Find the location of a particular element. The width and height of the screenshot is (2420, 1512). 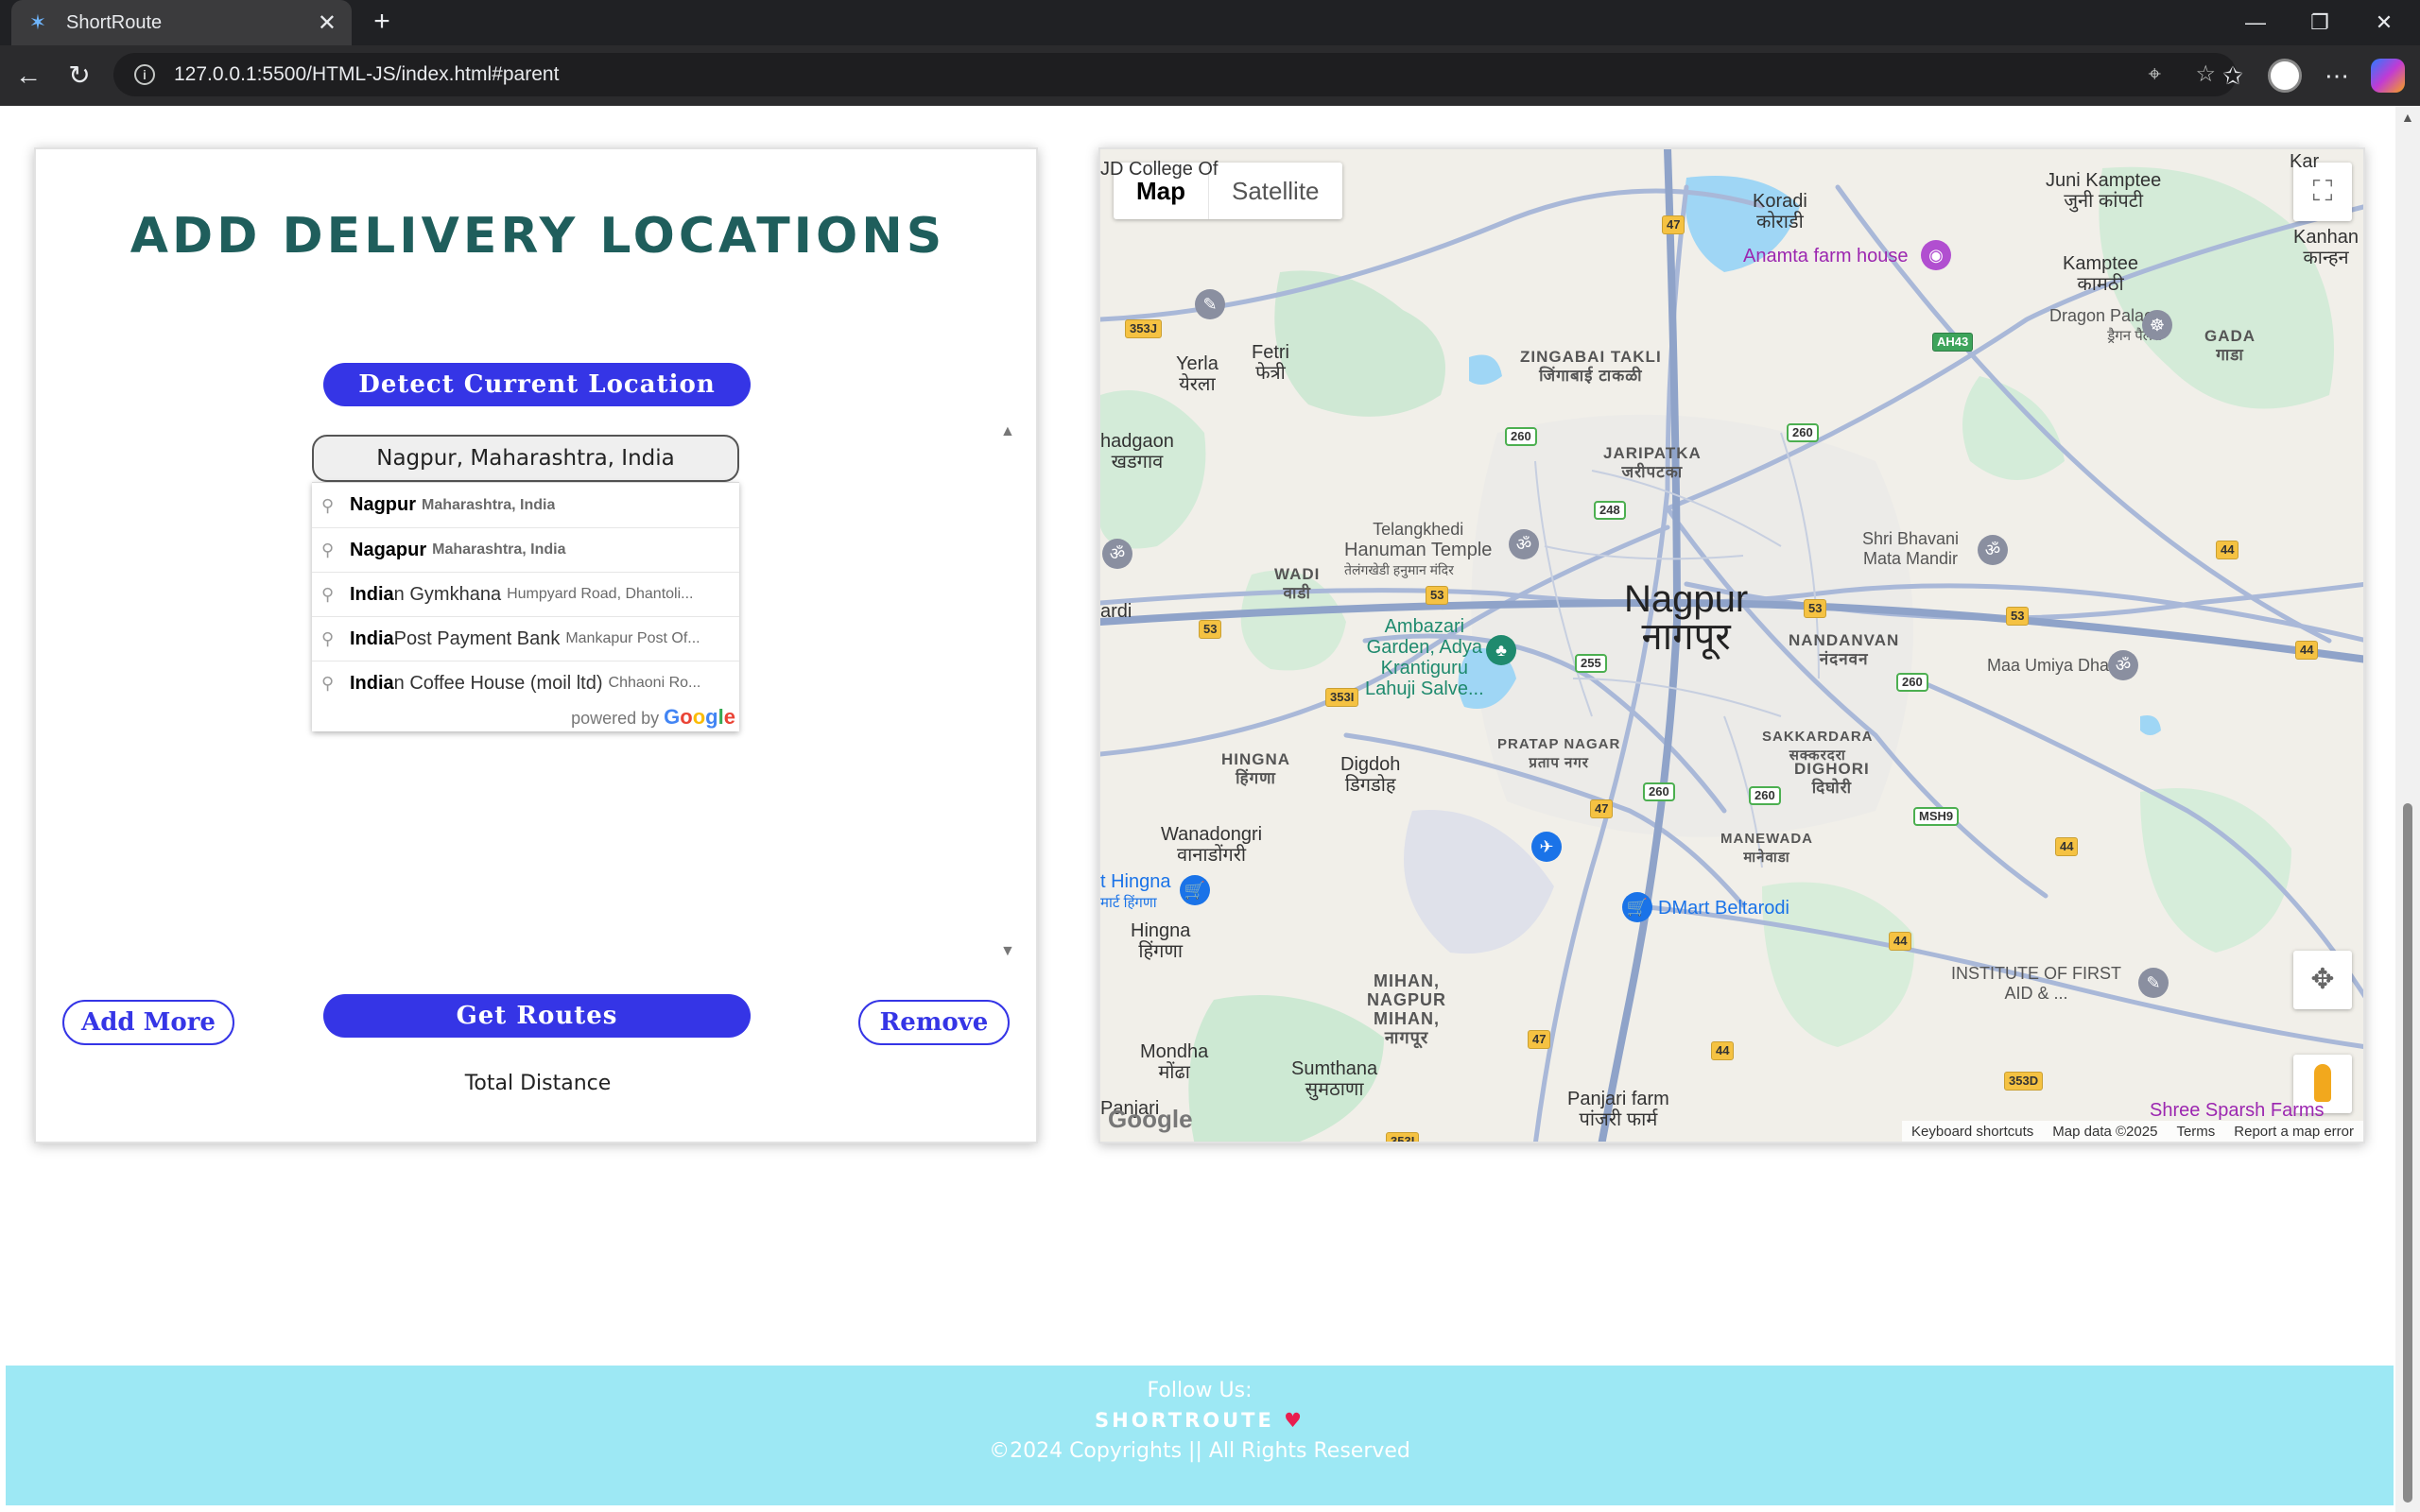

map-label-hingna: Hingna हिंगणा is located at coordinates (1161, 941).